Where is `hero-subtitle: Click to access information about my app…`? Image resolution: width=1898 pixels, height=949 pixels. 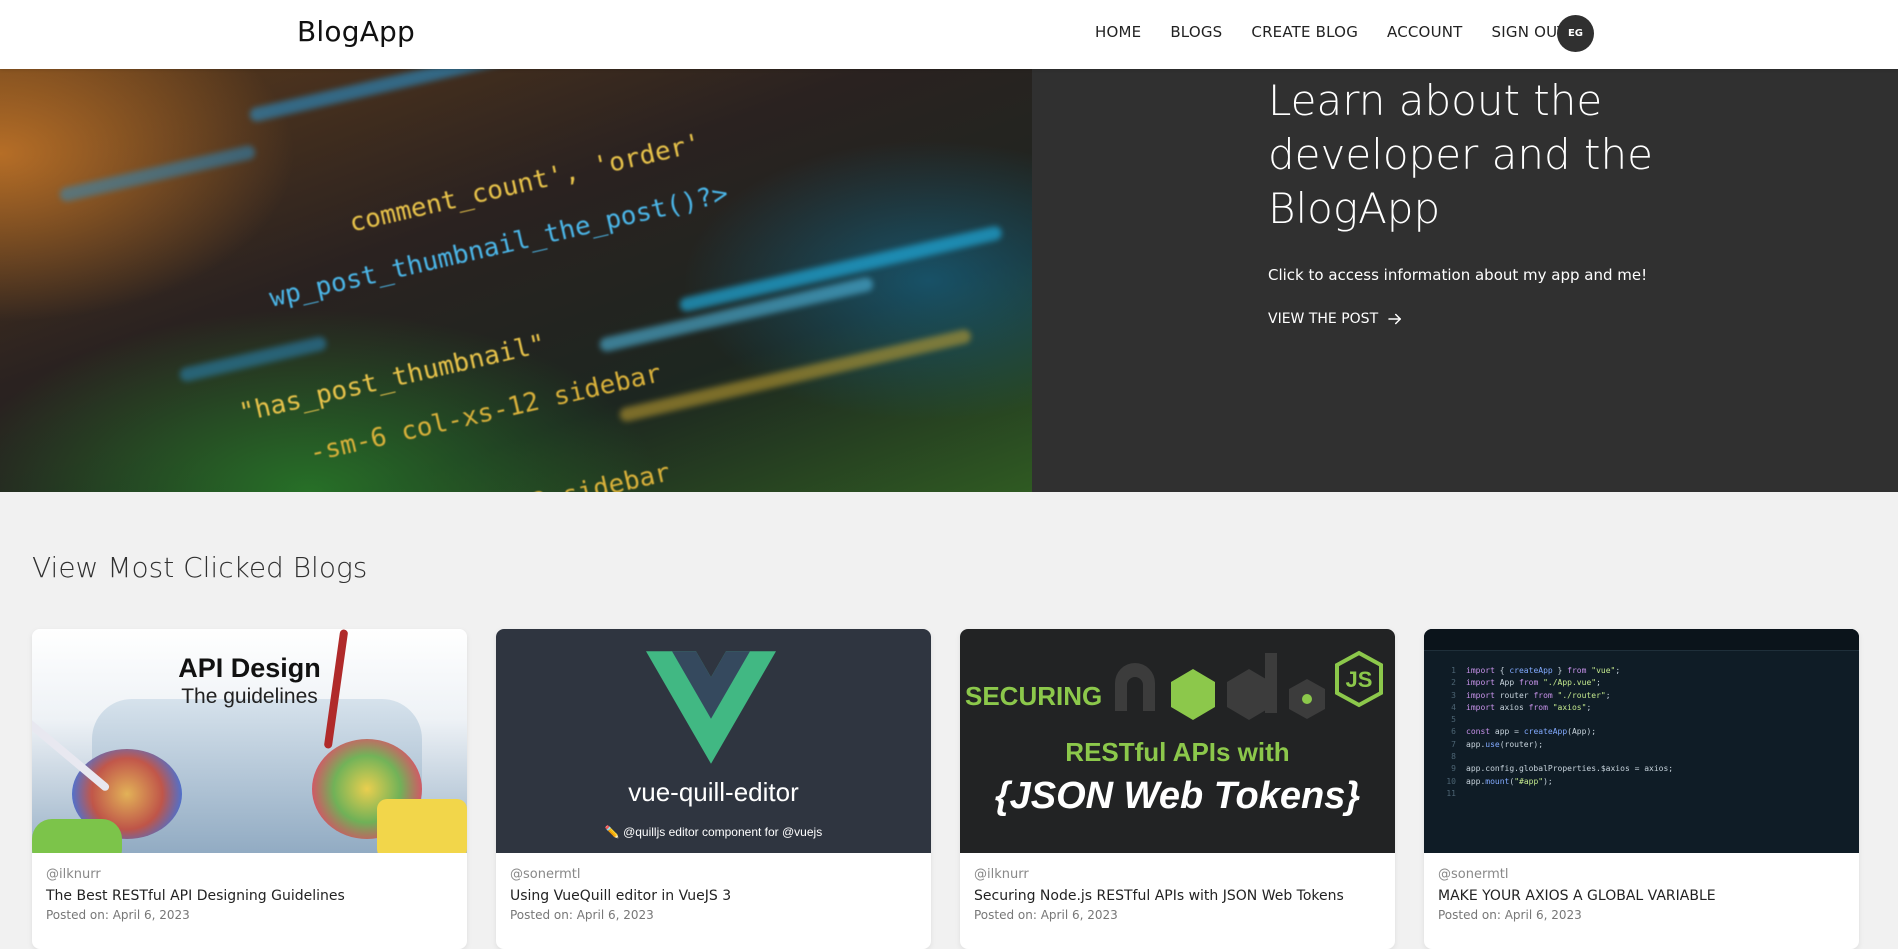 hero-subtitle: Click to access information about my app… is located at coordinates (1458, 275).